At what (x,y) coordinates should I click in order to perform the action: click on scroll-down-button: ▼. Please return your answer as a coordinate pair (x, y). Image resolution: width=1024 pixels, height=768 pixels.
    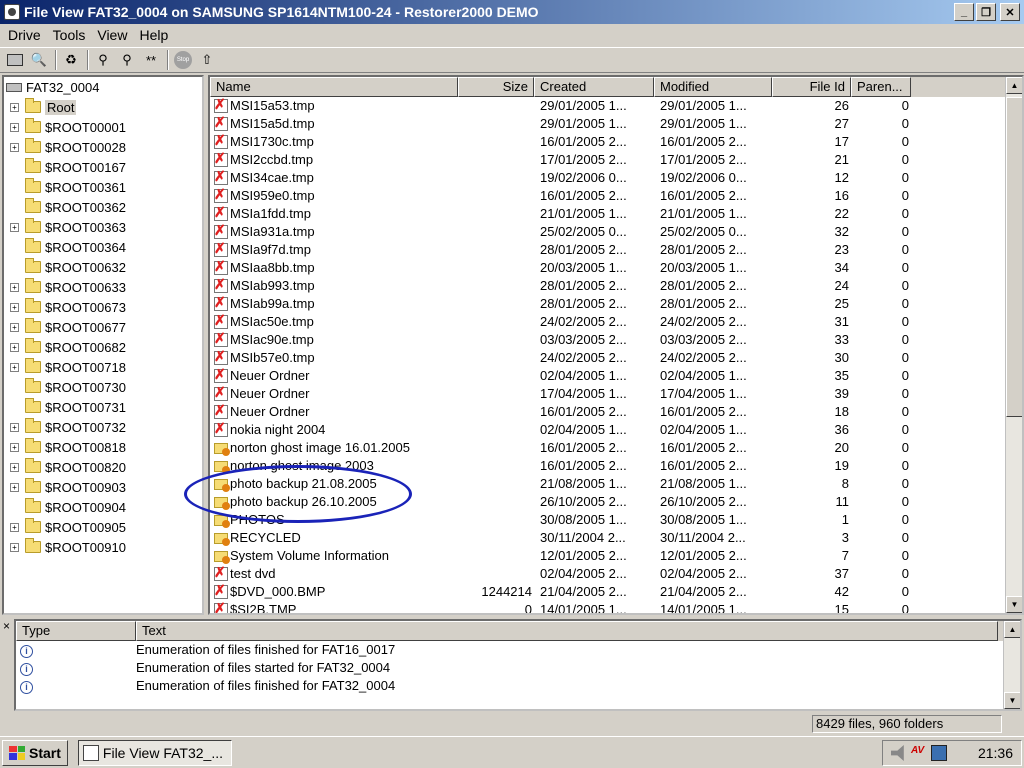
    Looking at the image, I should click on (1014, 604).